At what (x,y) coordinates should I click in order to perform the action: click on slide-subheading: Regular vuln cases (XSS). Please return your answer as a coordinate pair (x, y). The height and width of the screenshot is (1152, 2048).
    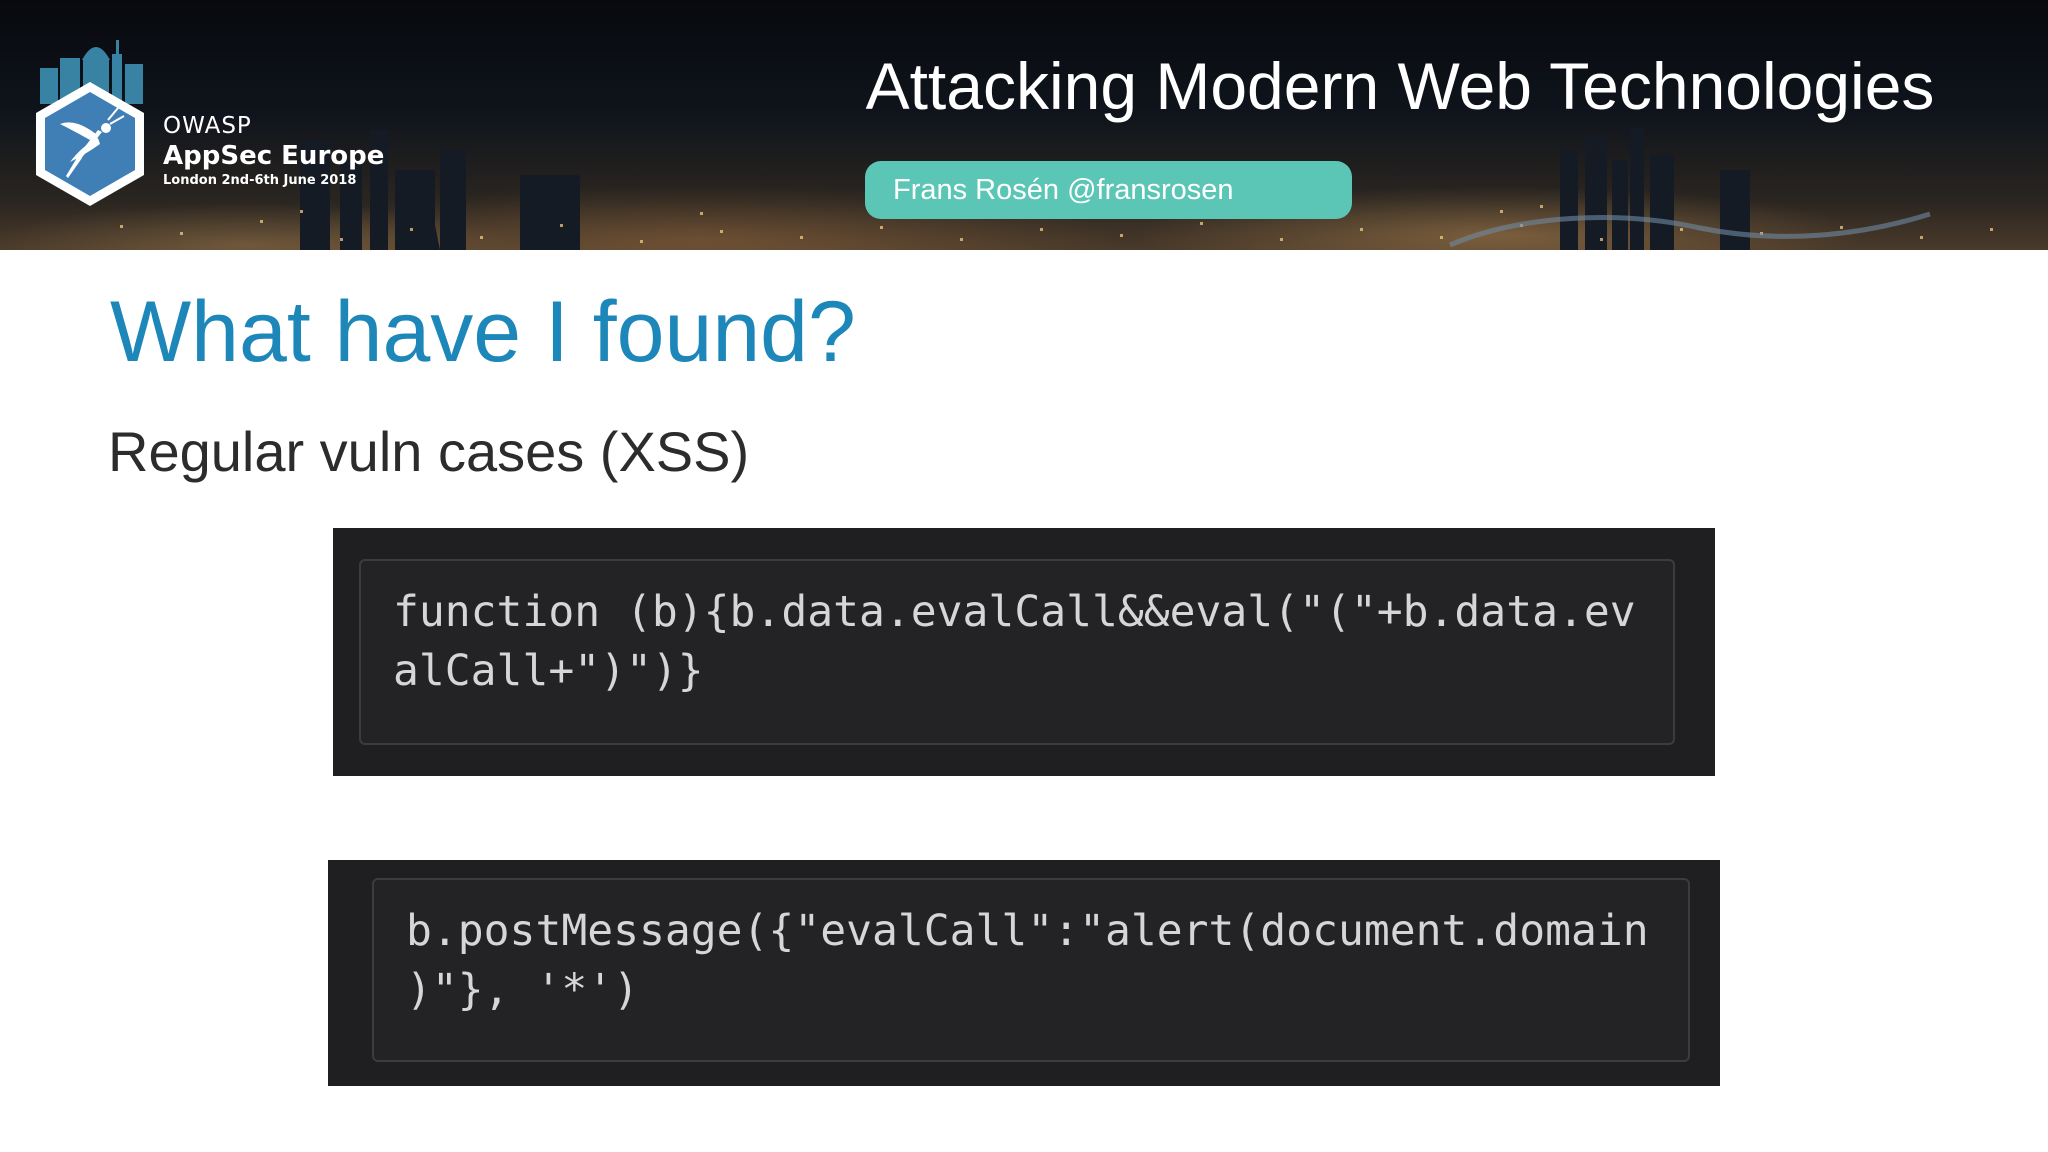
    Looking at the image, I should click on (429, 451).